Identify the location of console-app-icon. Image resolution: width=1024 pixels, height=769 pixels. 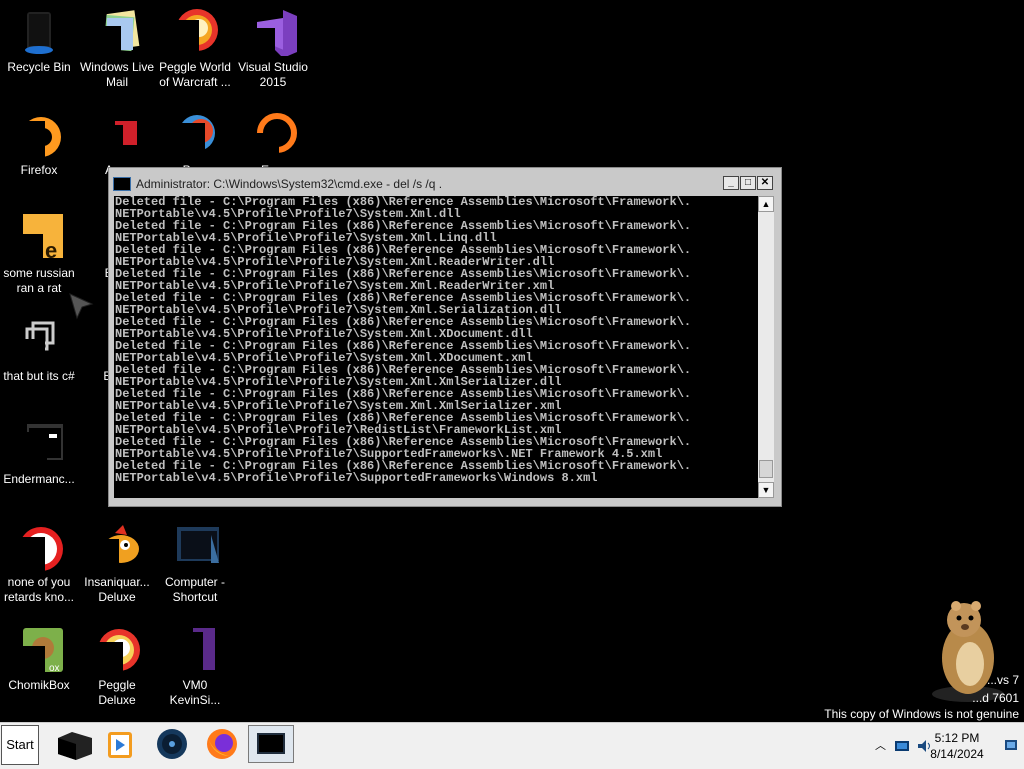
(39, 444).